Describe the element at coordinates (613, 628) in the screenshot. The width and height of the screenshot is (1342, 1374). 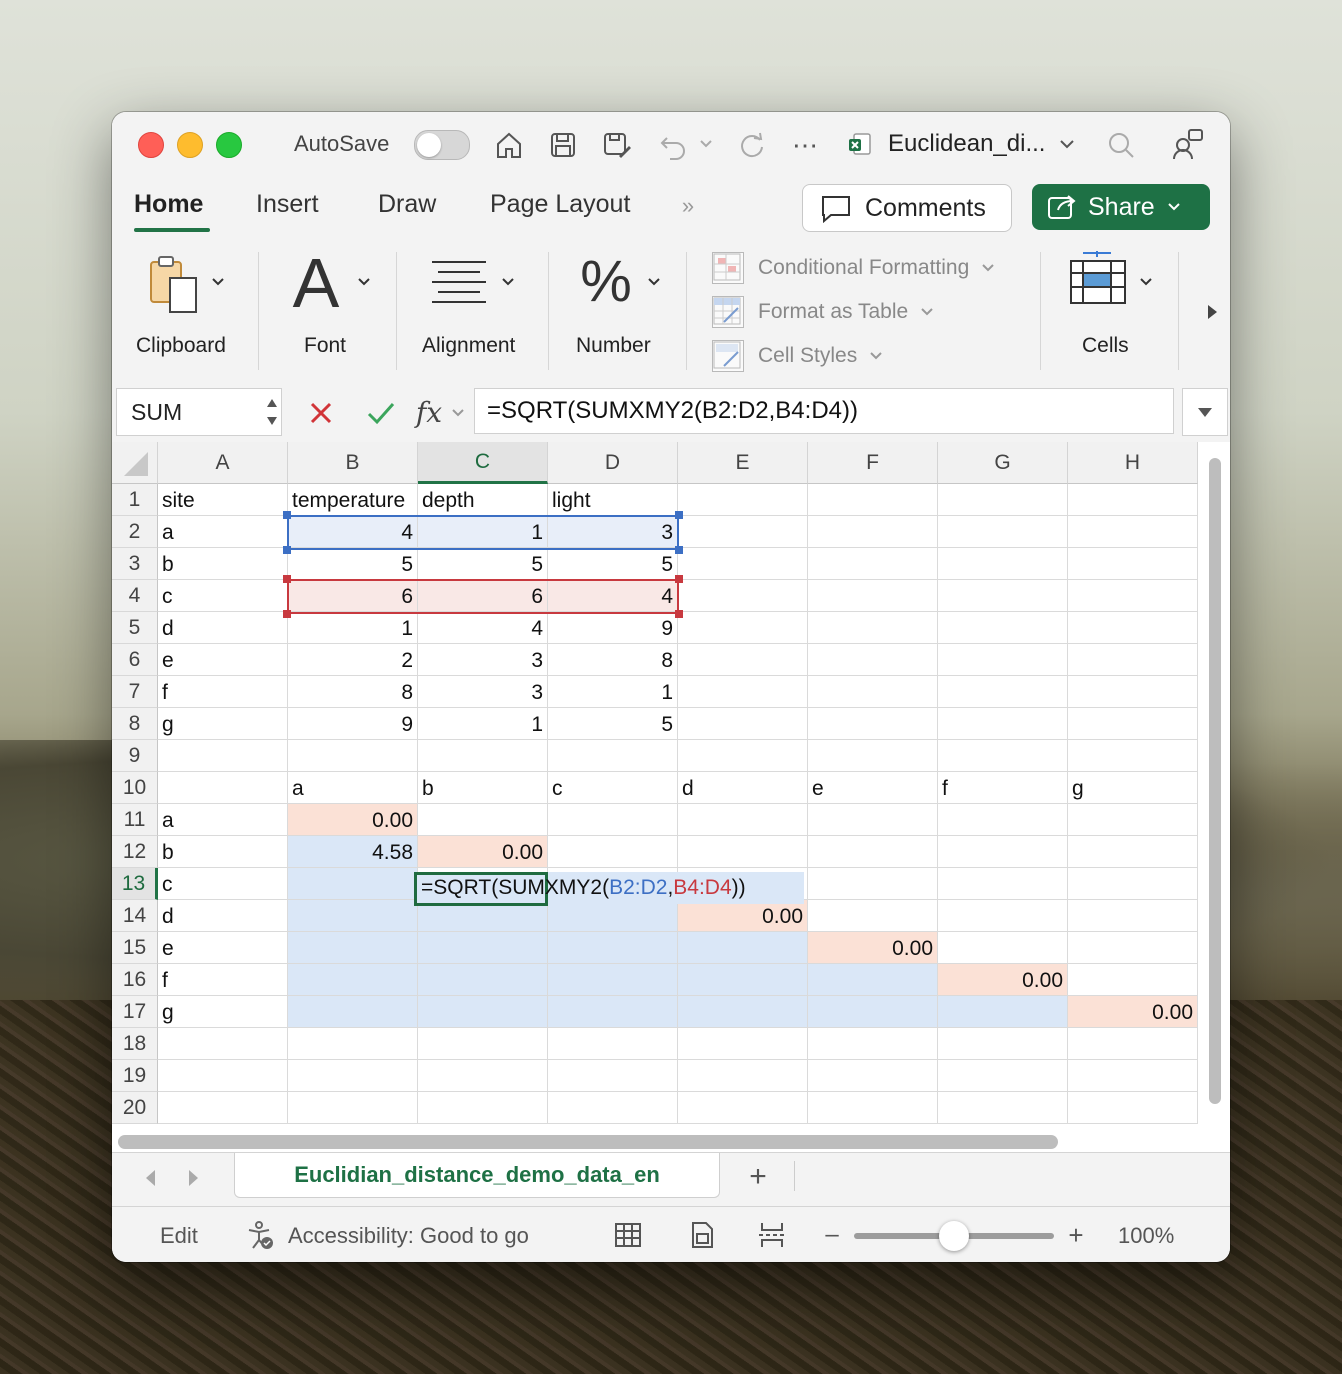
I see `cell-d5: 9` at that location.